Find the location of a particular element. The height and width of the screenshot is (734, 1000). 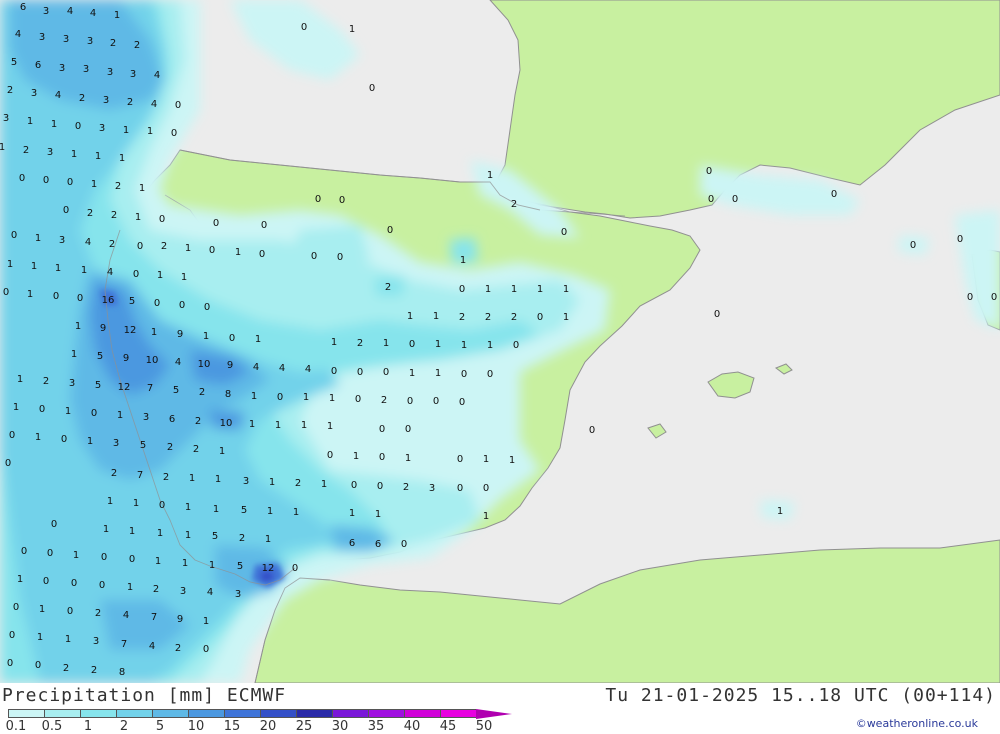

legend-tick-label: 35 is located at coordinates (376, 726).